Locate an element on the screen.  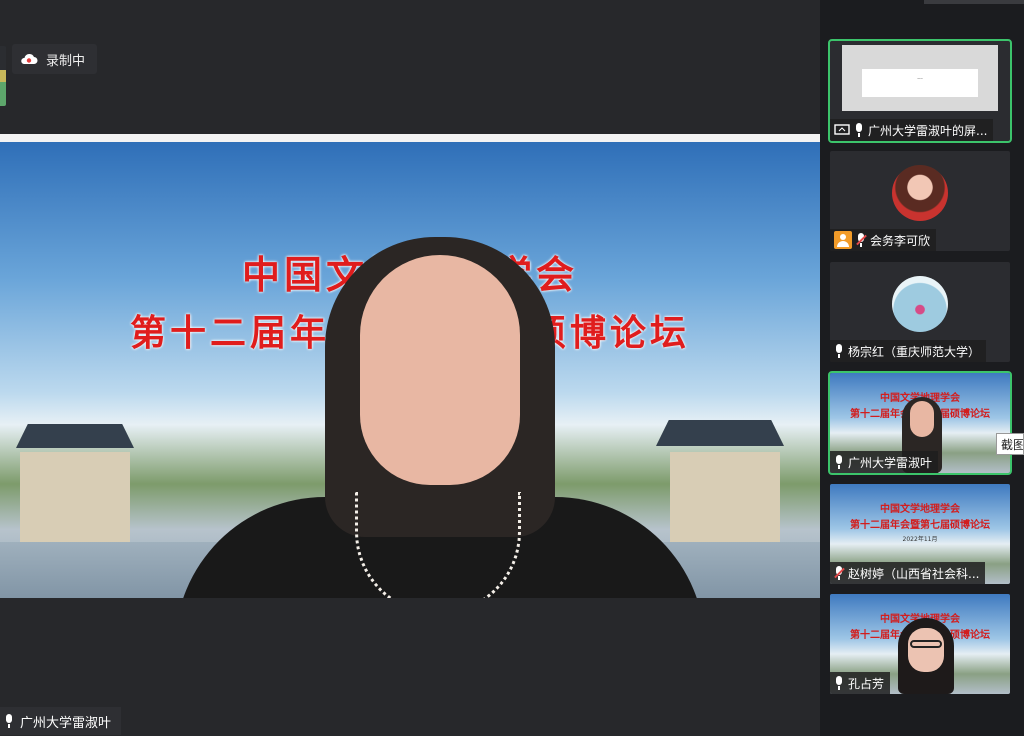
participant-label: 孔占芳 is located at coordinates (860, 683).